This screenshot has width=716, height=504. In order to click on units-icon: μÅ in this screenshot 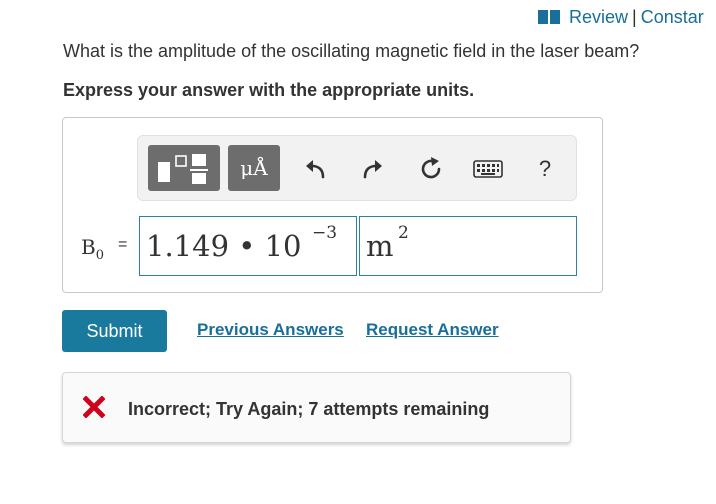, I will do `click(254, 168)`.